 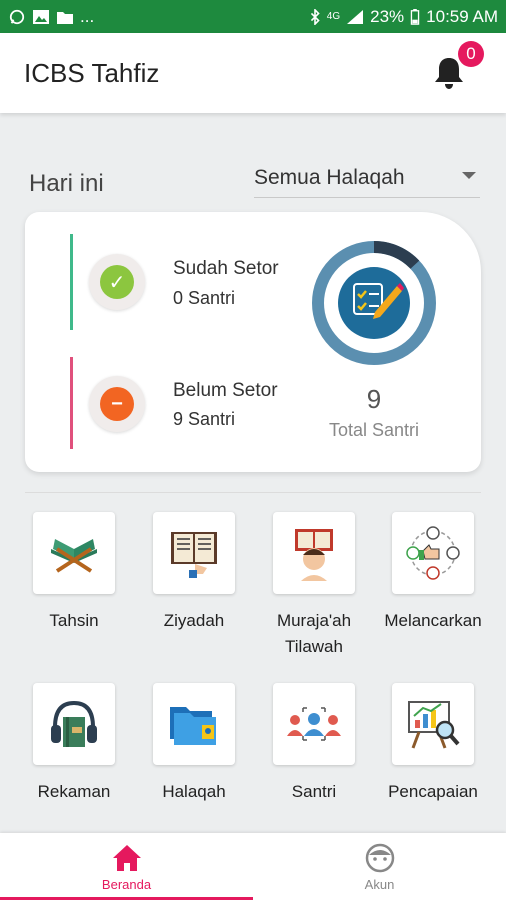 I want to click on pending-status-circle: −, so click(x=117, y=404).